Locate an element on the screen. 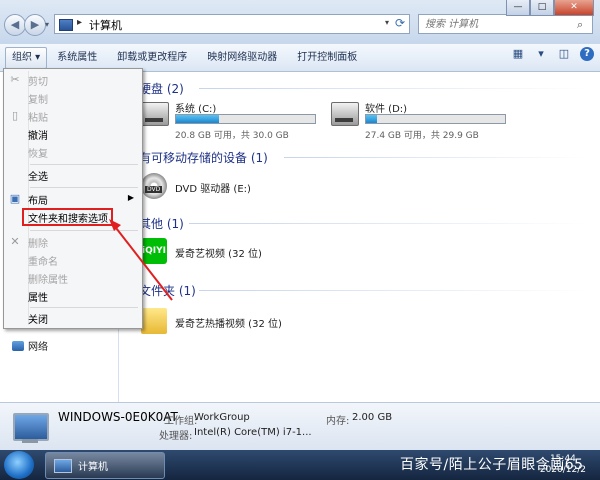 This screenshot has height=480, width=600. annotation-arrow is located at coordinates (141, 260).